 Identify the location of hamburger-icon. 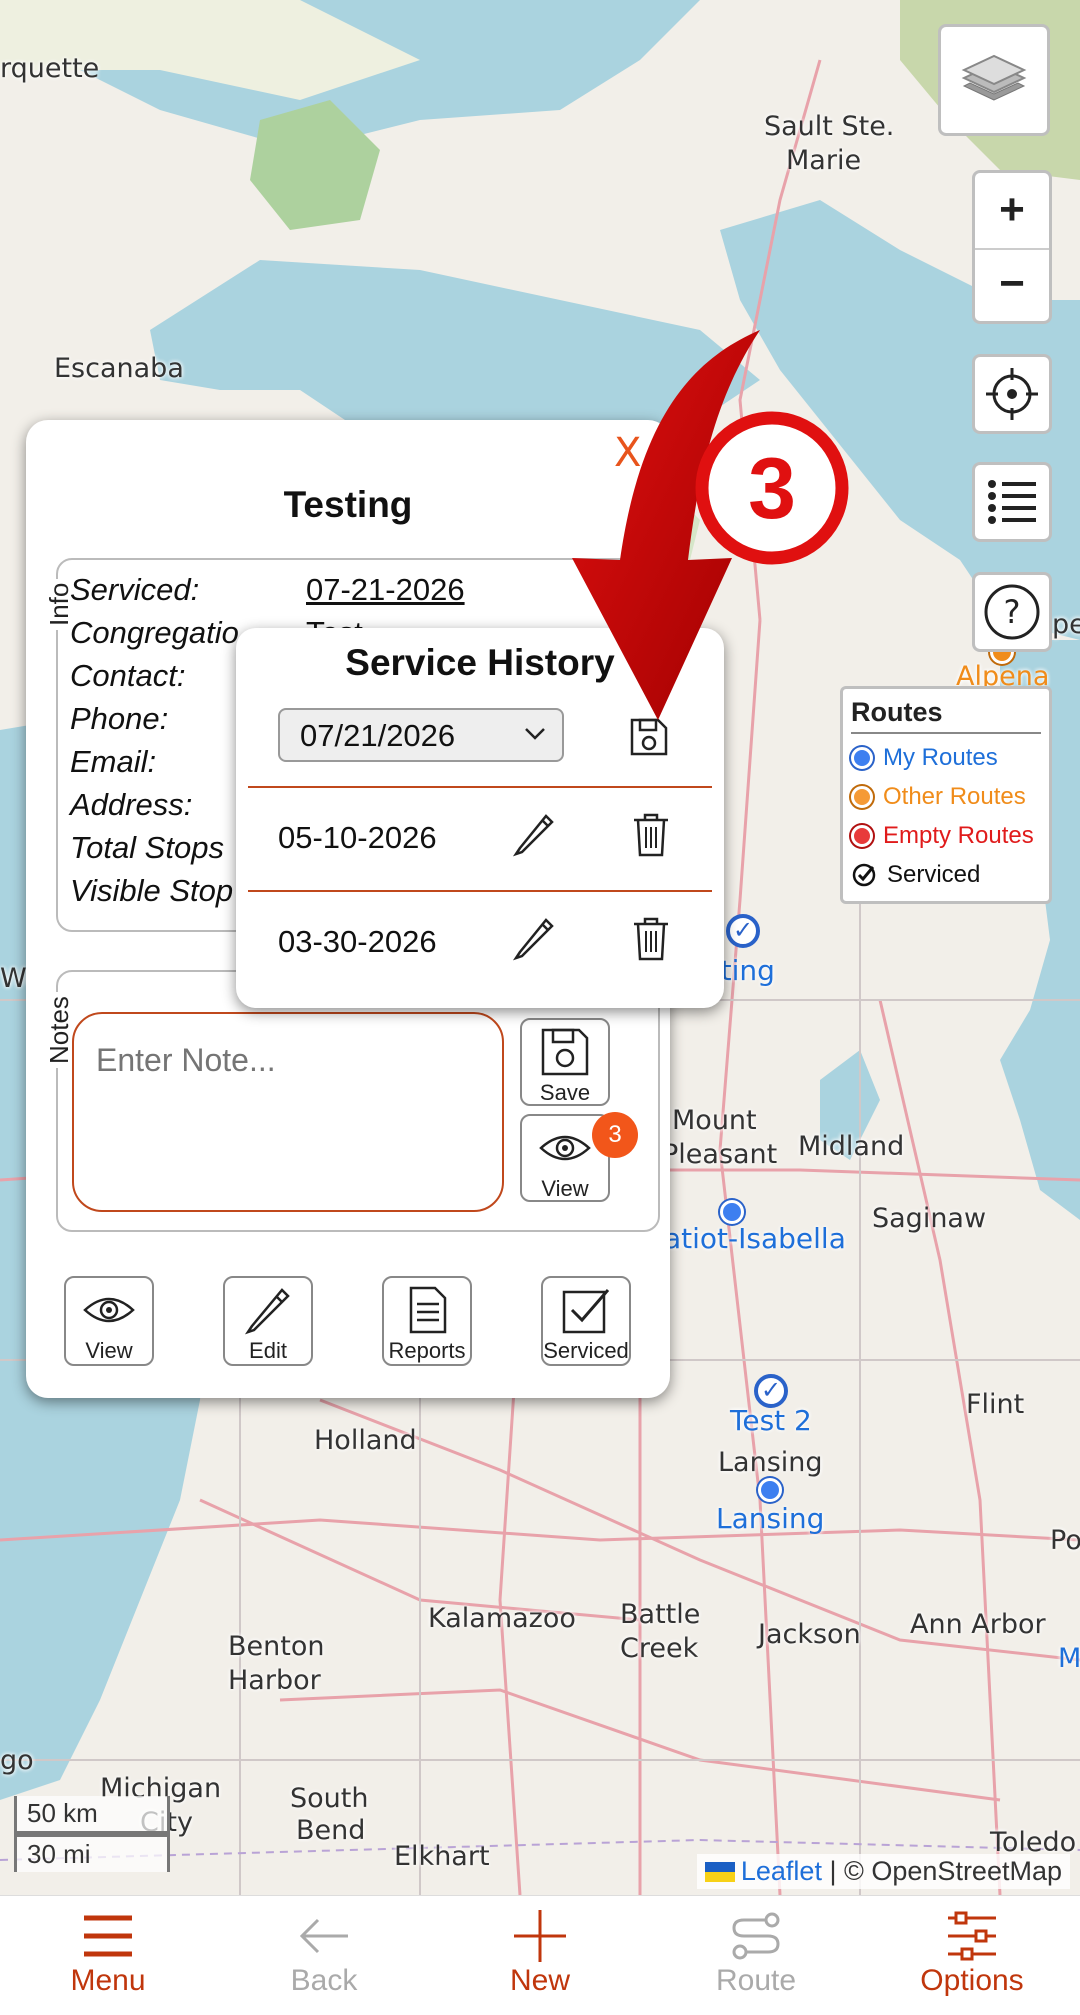
(108, 1936).